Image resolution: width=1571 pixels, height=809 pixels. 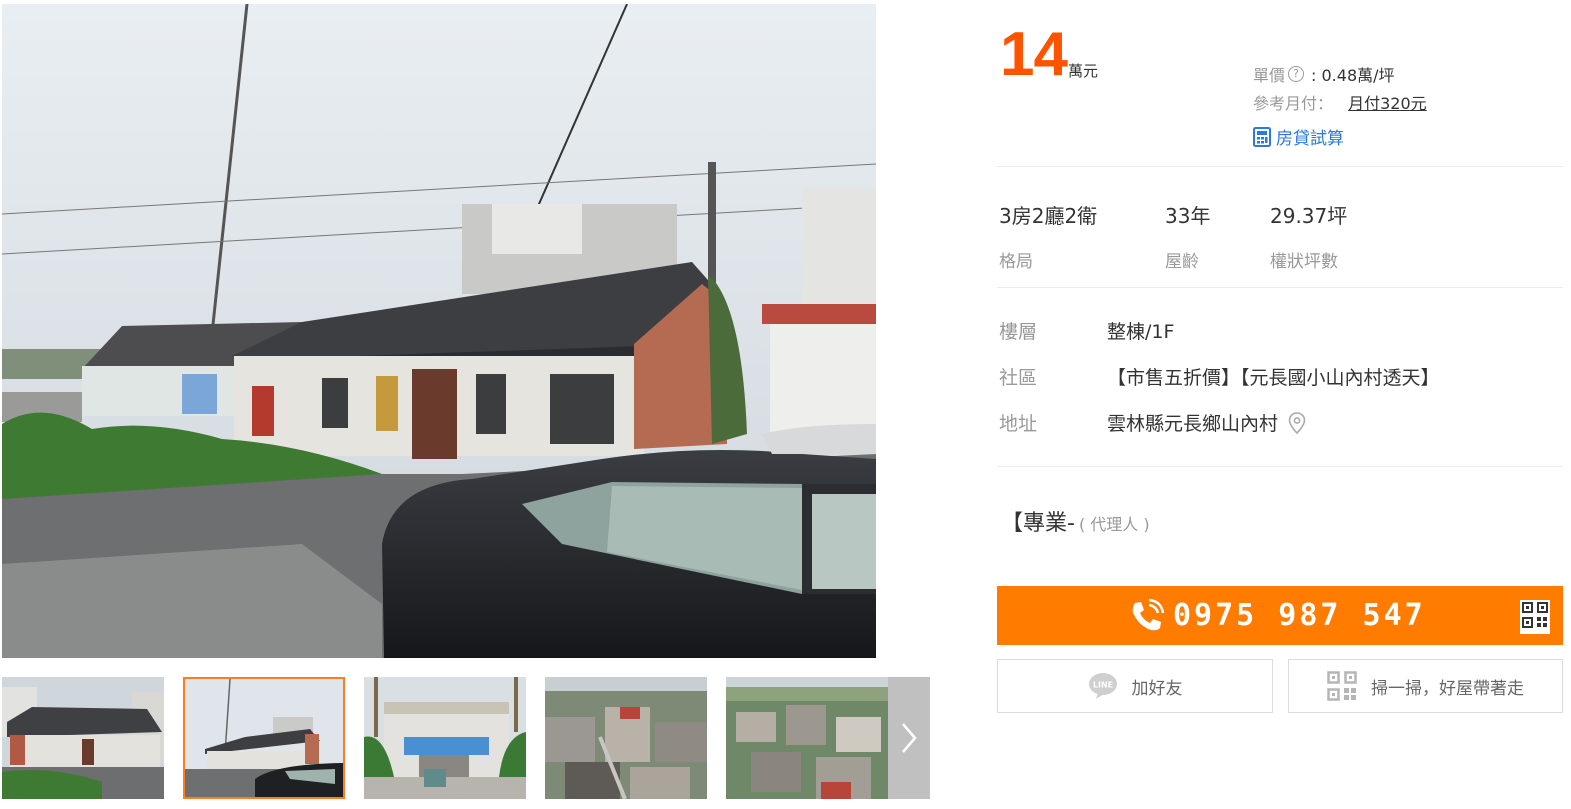 I want to click on detail-community-value: 【市售五折價】【元長國小山內村透天】, so click(x=1273, y=378).